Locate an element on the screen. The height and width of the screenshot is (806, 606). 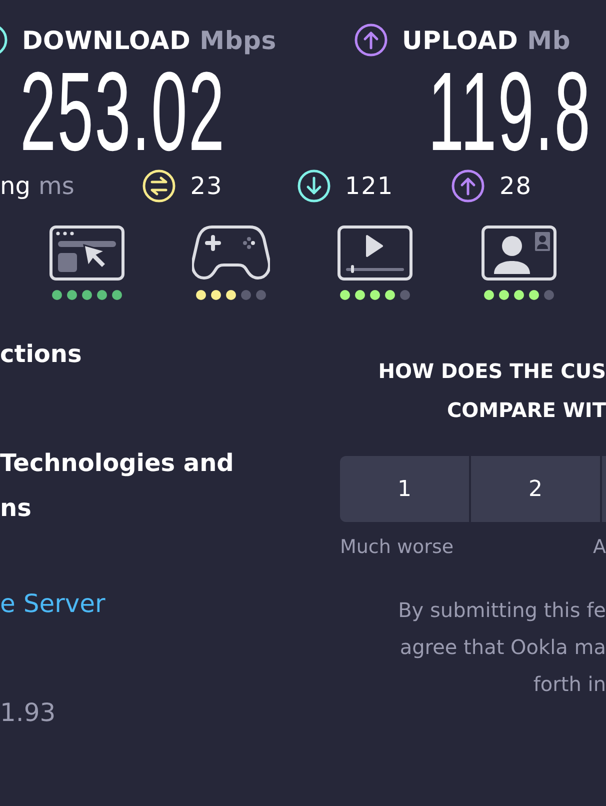
upload-speed: 119.8 is located at coordinates (510, 112).